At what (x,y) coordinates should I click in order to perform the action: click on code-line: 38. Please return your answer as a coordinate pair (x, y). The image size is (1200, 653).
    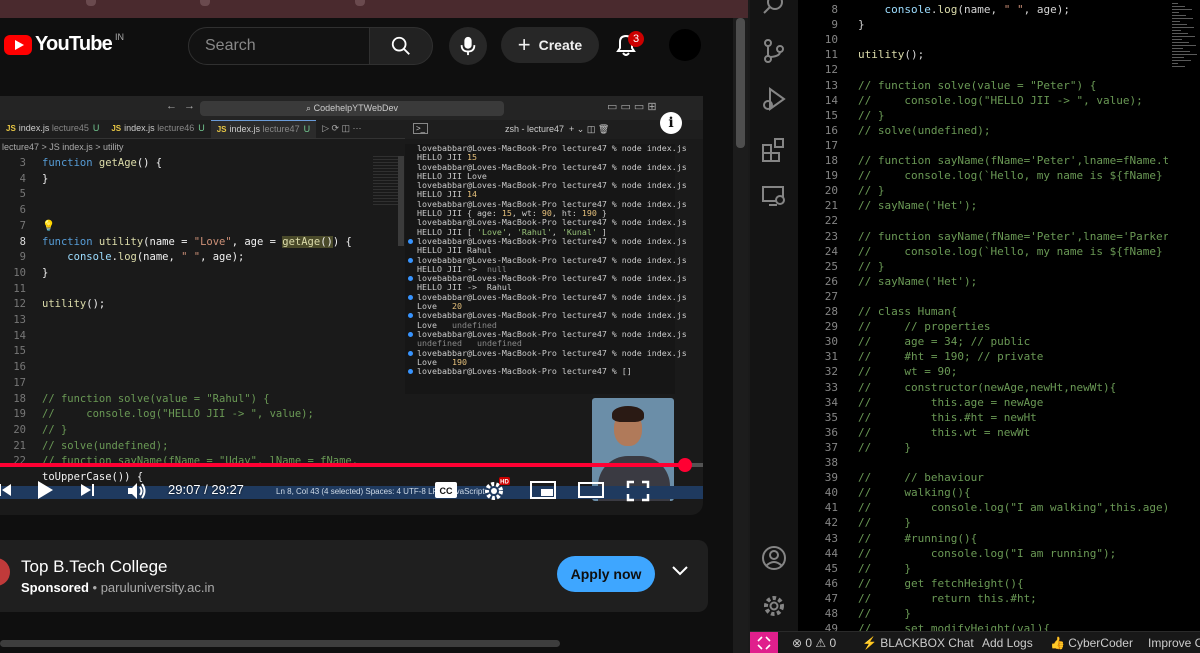
    Looking at the image, I should click on (983, 462).